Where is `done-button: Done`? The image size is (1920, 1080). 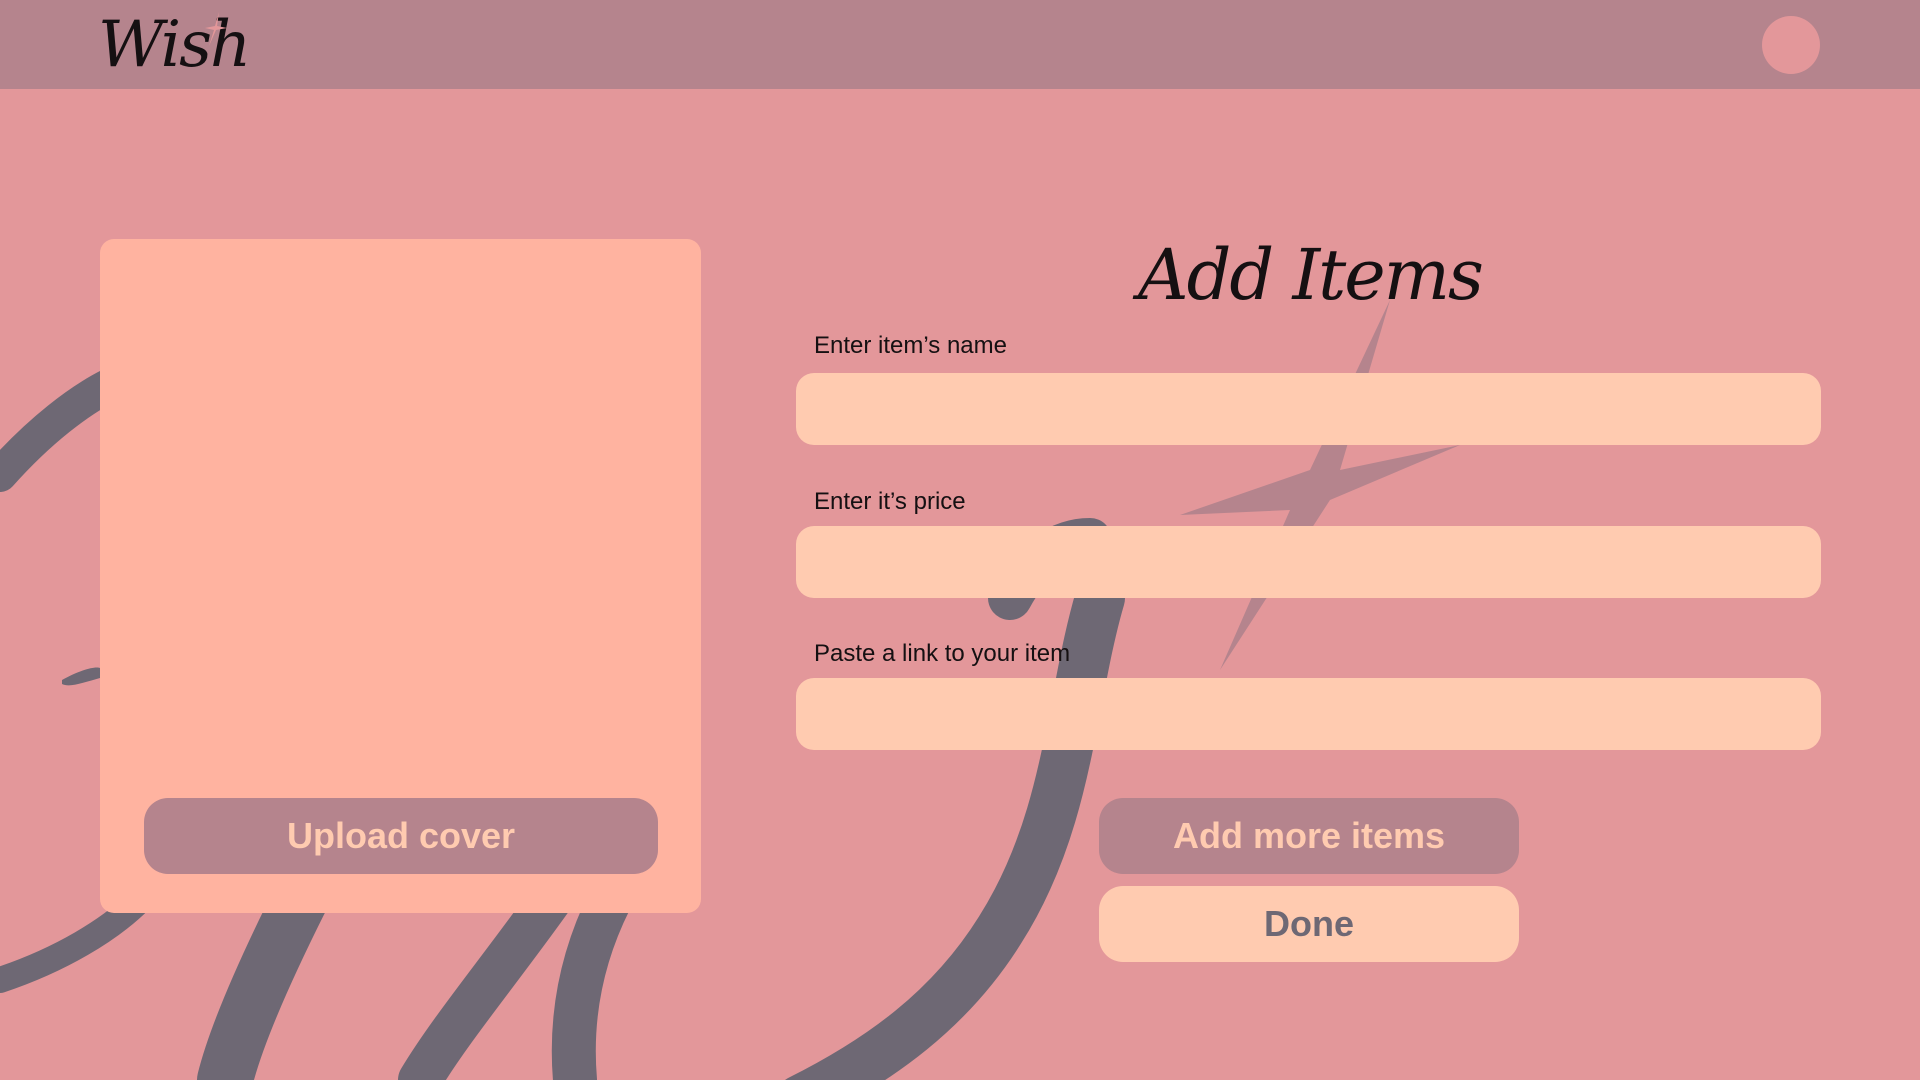
done-button: Done is located at coordinates (1309, 924).